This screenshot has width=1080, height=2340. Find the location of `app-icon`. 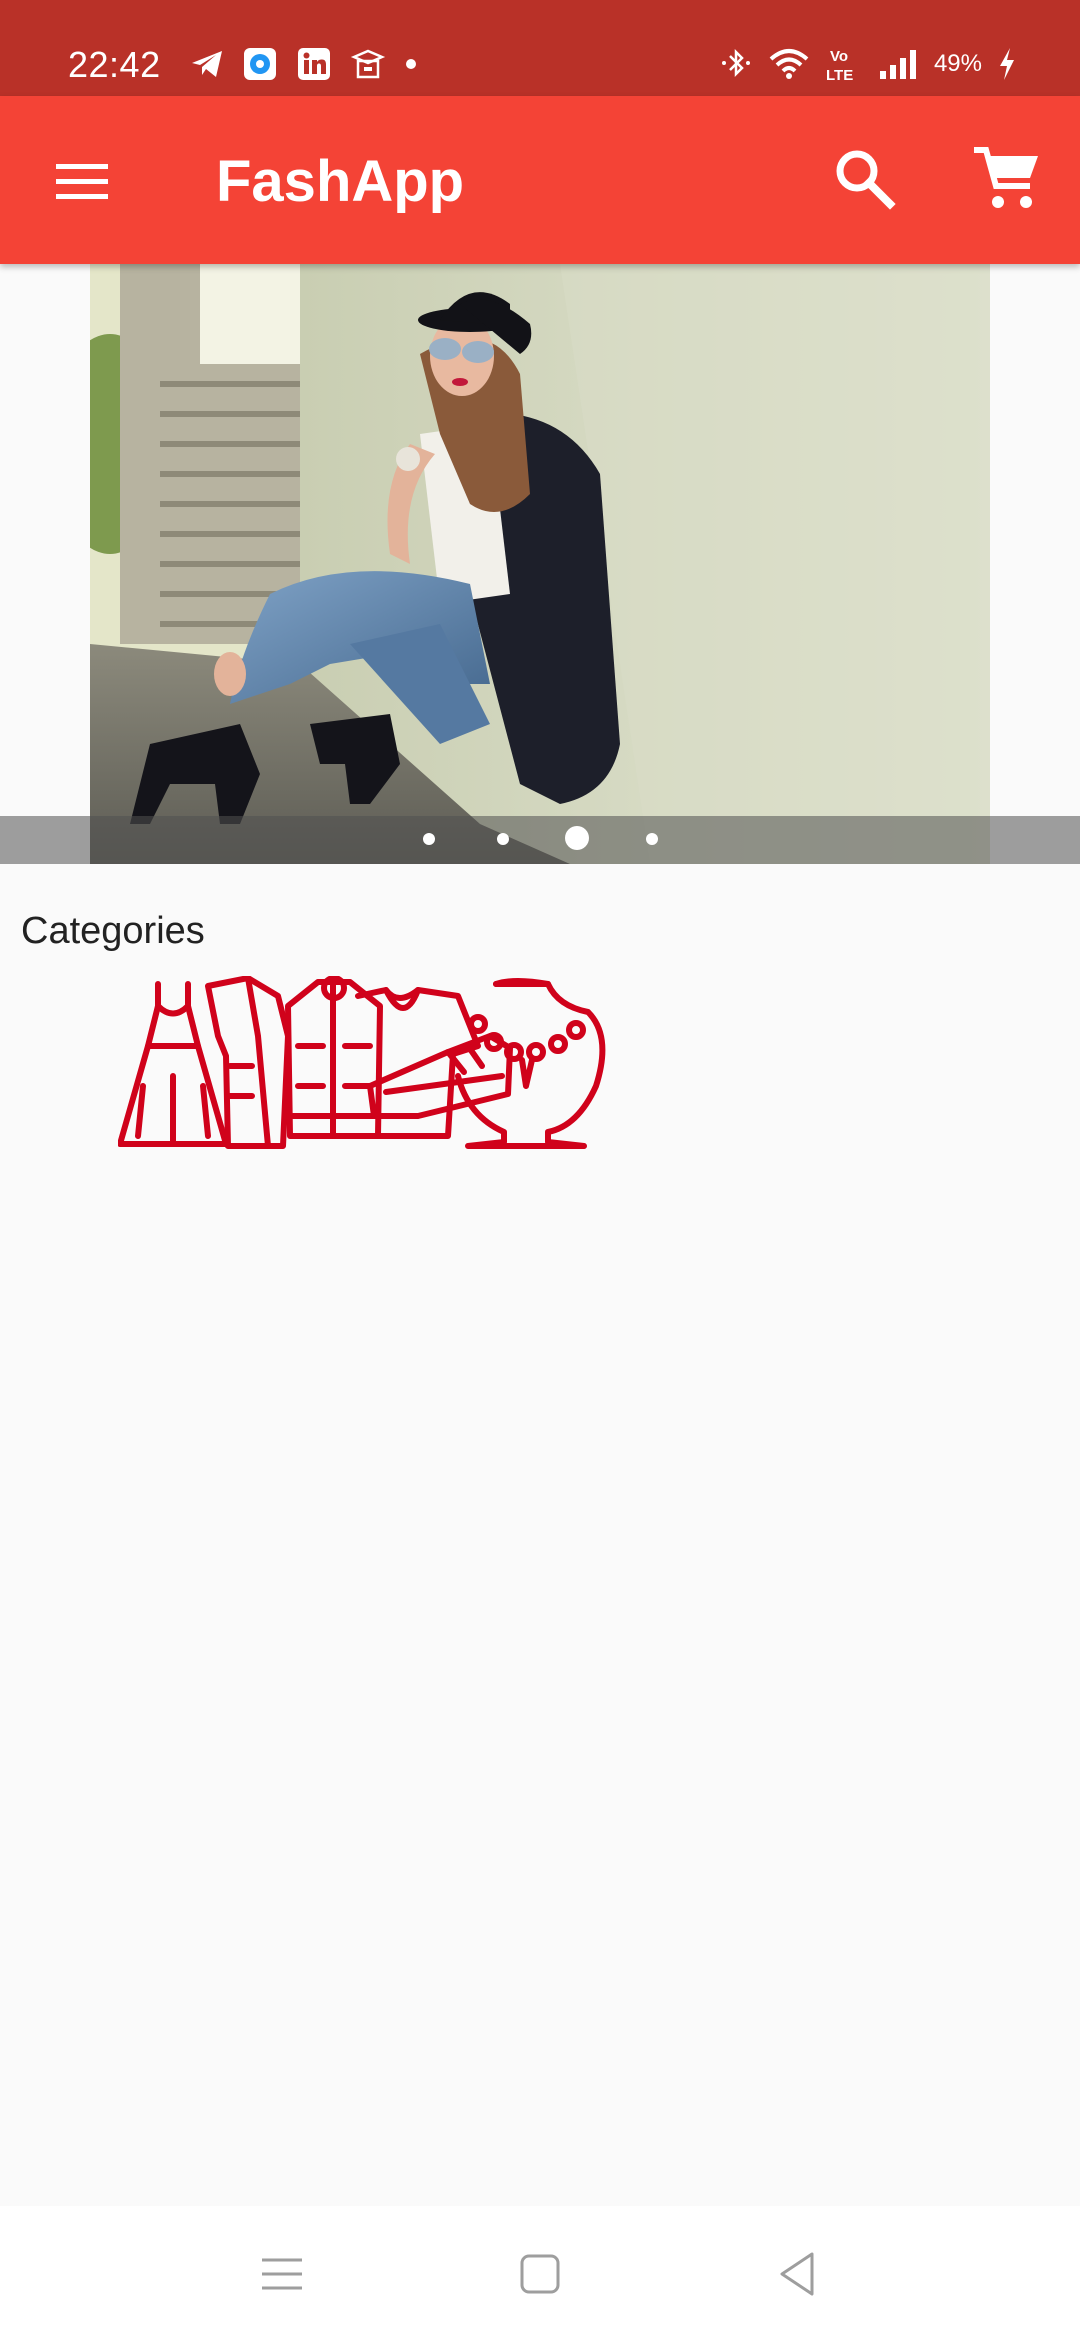

app-icon is located at coordinates (368, 64).